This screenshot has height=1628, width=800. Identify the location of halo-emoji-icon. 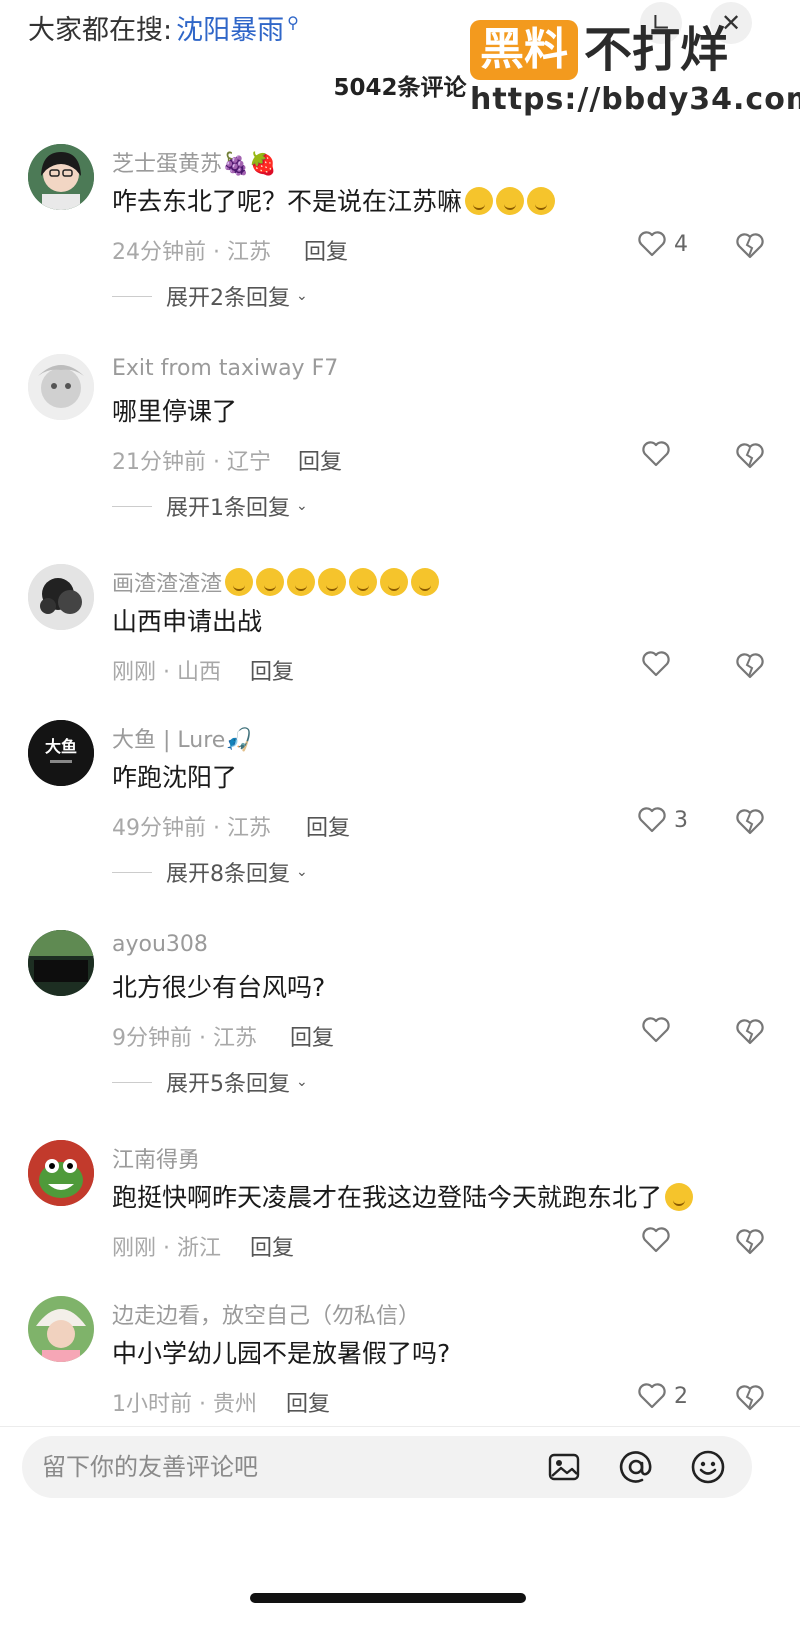
(270, 582).